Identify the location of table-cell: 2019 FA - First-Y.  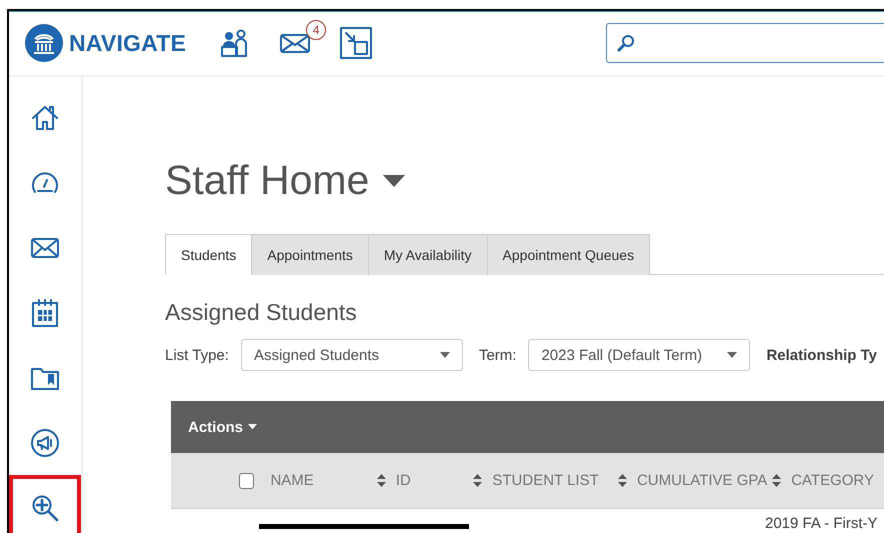
(821, 523).